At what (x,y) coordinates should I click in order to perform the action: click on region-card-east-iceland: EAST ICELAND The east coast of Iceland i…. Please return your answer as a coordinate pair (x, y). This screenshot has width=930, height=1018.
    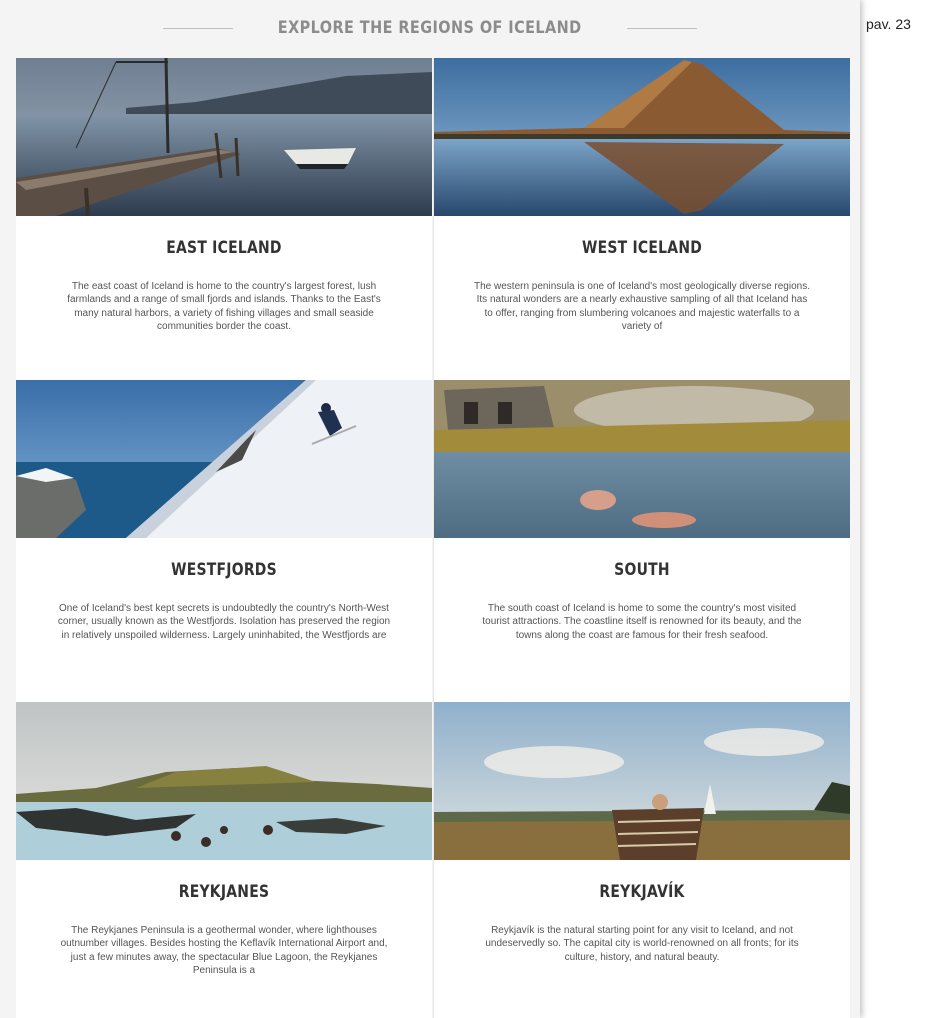
    Looking at the image, I should click on (224, 219).